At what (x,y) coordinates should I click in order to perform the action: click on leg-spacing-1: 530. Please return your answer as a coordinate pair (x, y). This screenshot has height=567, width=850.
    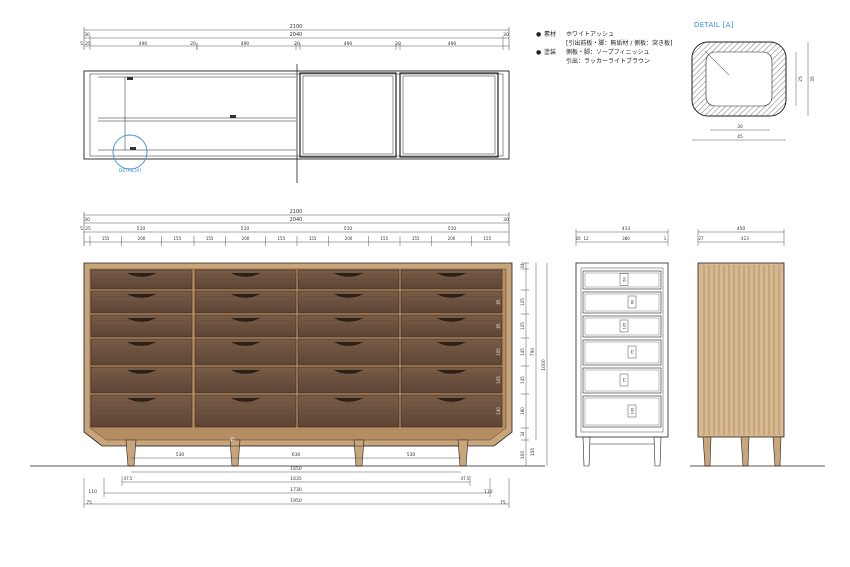
    Looking at the image, I should click on (180, 455).